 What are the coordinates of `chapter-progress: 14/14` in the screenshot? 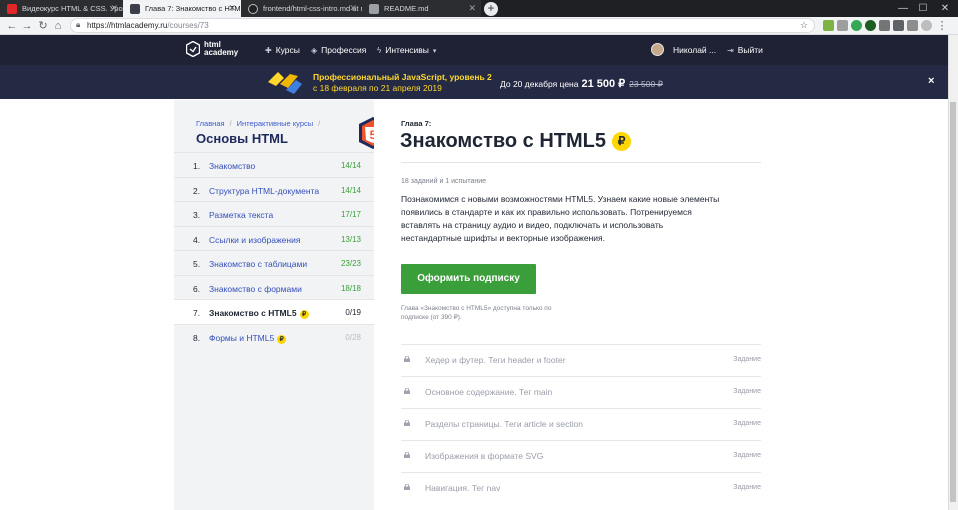 It's located at (350, 165).